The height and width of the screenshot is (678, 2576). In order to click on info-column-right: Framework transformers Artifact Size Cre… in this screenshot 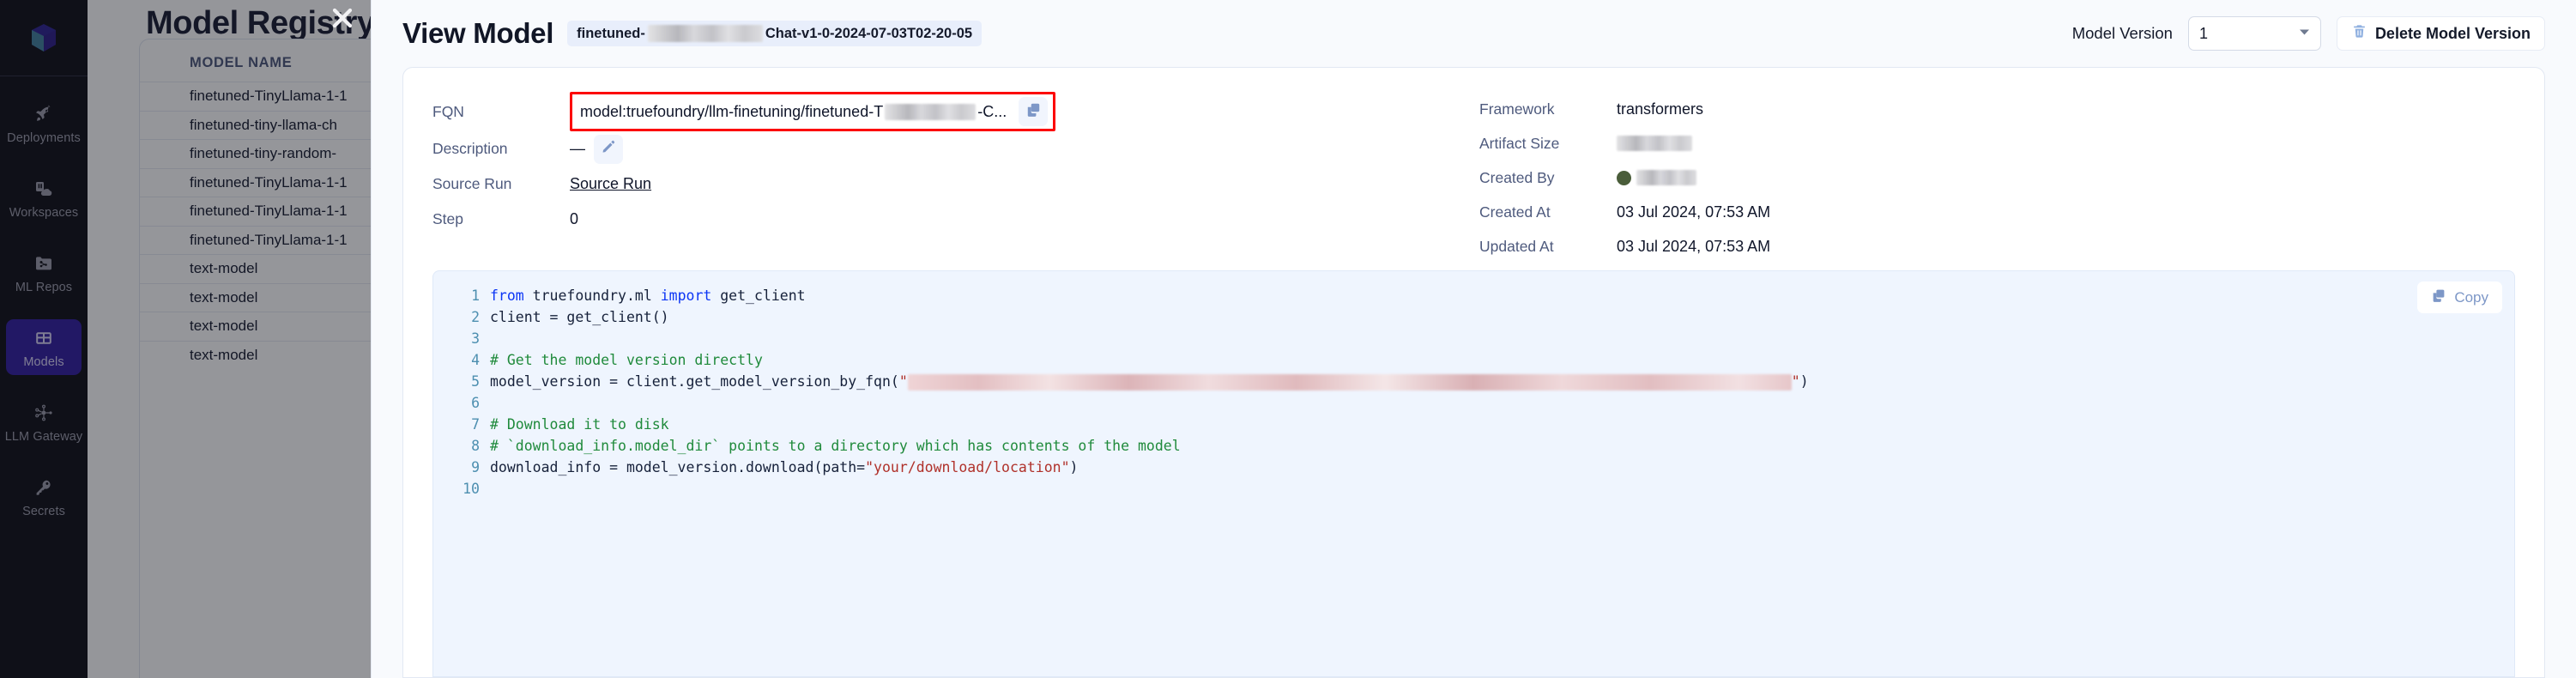, I will do `click(1614, 178)`.